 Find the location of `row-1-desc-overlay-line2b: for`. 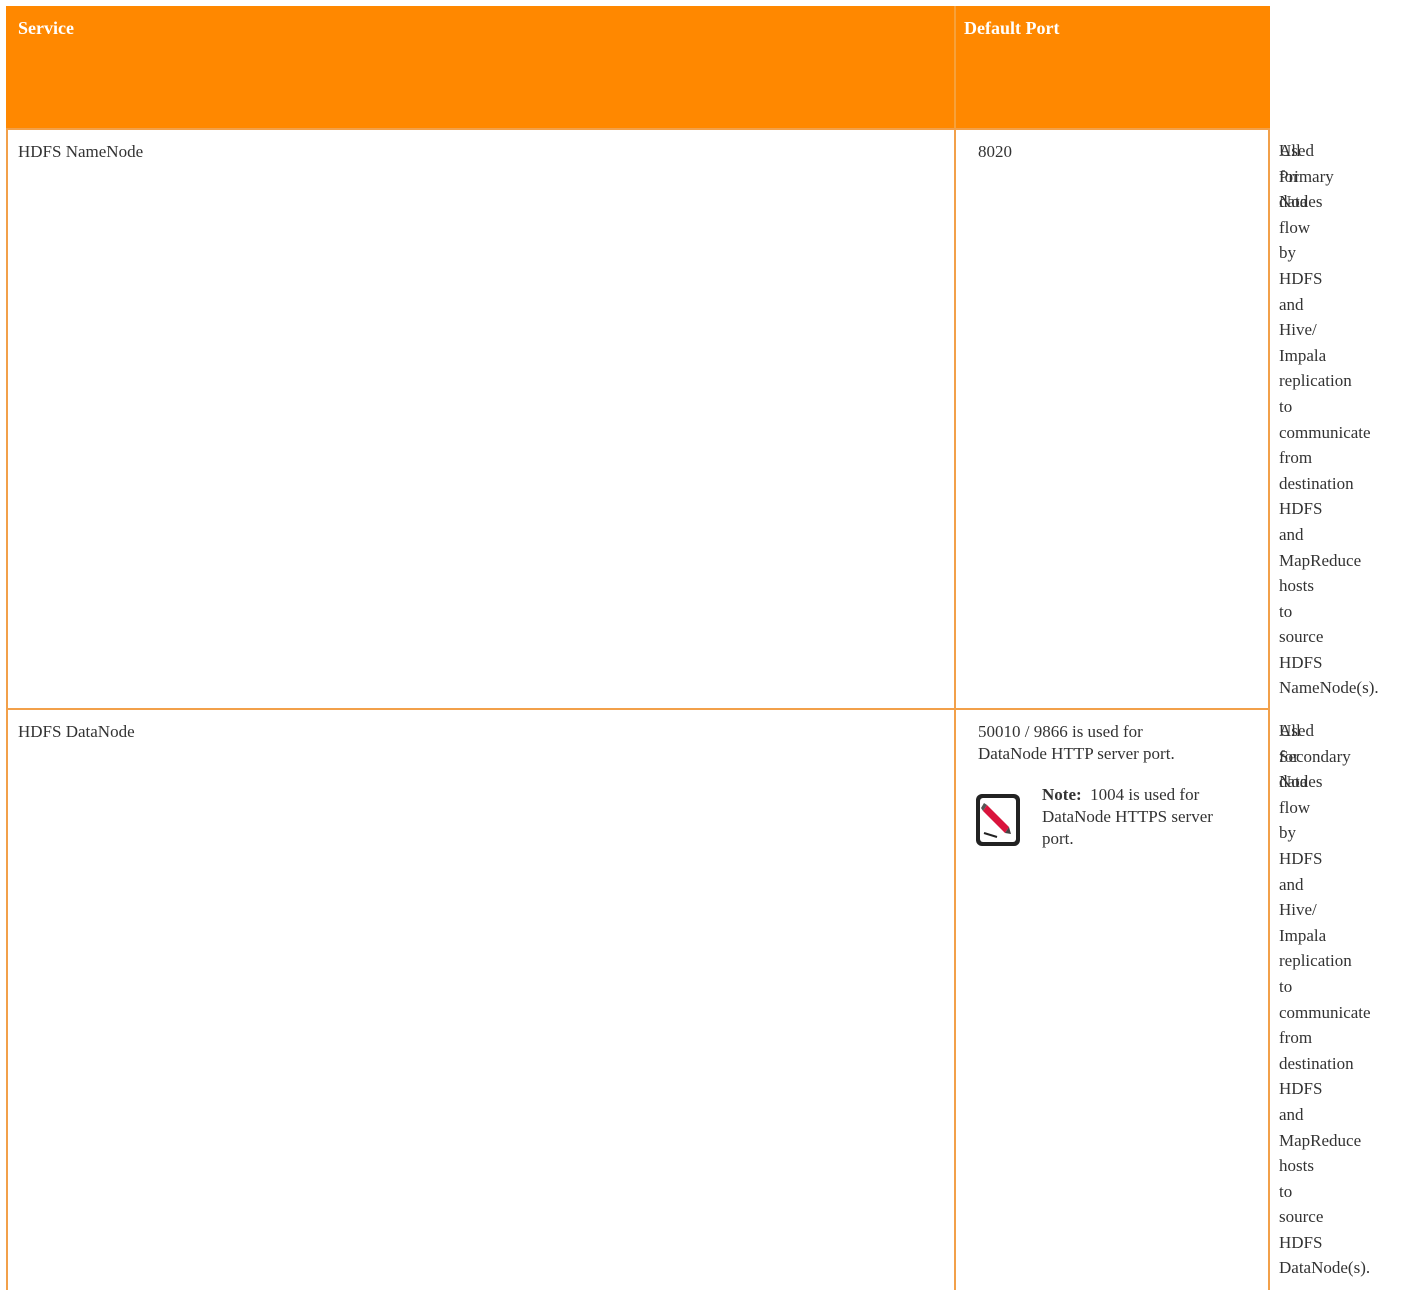

row-1-desc-overlay-line2b: for is located at coordinates (1289, 177).